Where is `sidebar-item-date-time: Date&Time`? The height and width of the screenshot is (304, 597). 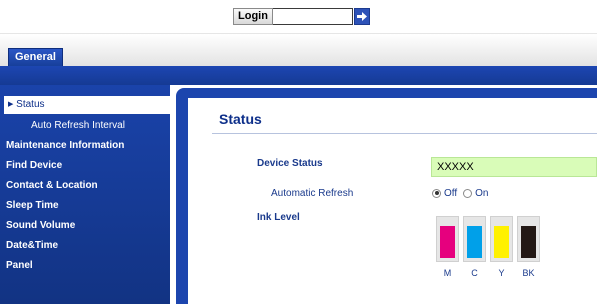 sidebar-item-date-time: Date&Time is located at coordinates (85, 246).